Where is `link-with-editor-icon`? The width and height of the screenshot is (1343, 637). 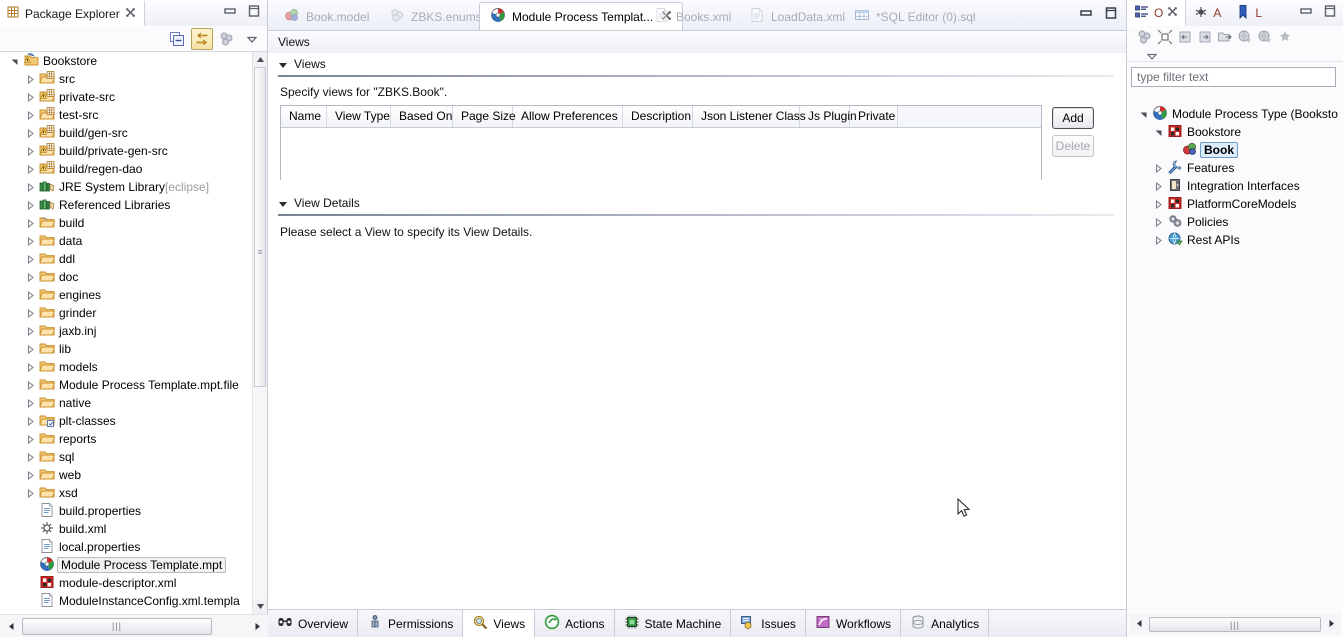 link-with-editor-icon is located at coordinates (202, 39).